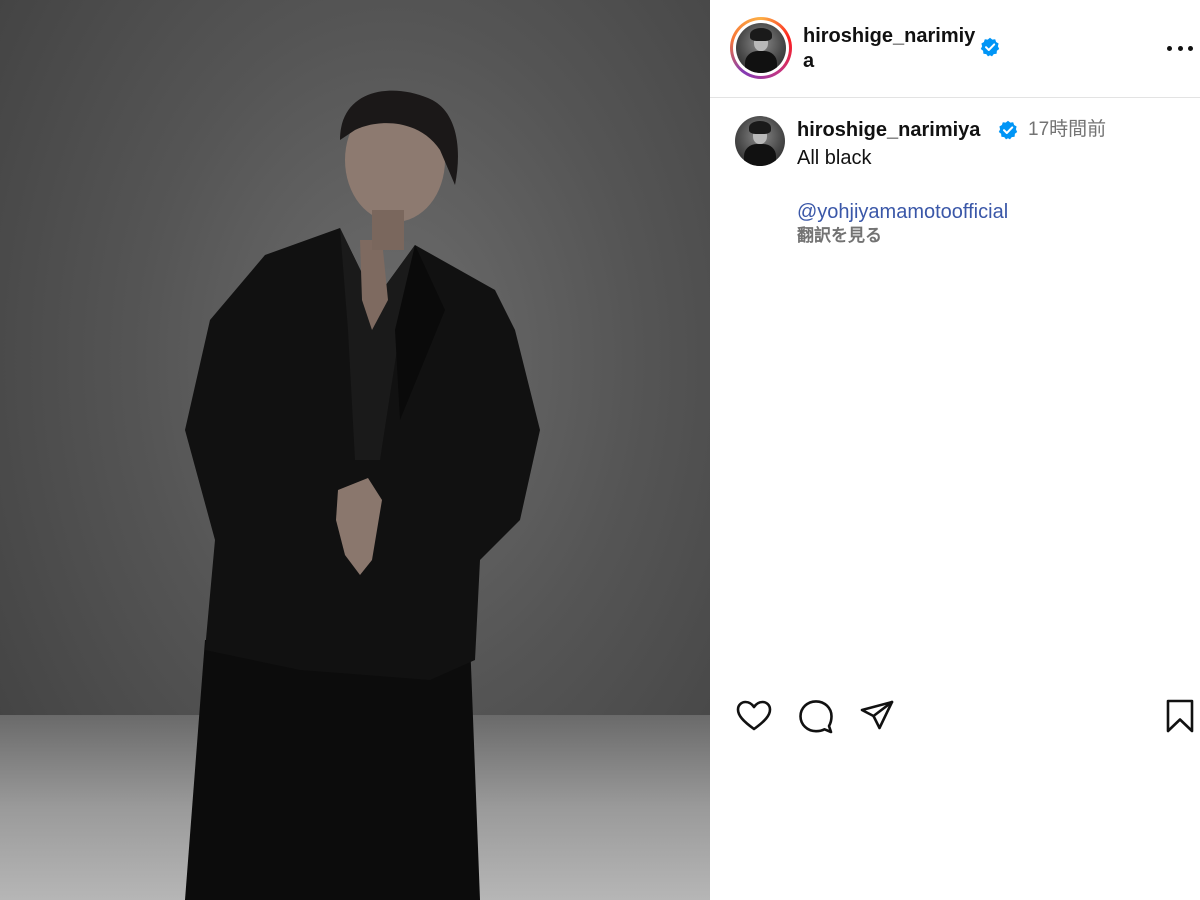 The width and height of the screenshot is (1200, 900). What do you see at coordinates (902, 212) in the screenshot?
I see `mention-link: @yohjiyamamotoofficial` at bounding box center [902, 212].